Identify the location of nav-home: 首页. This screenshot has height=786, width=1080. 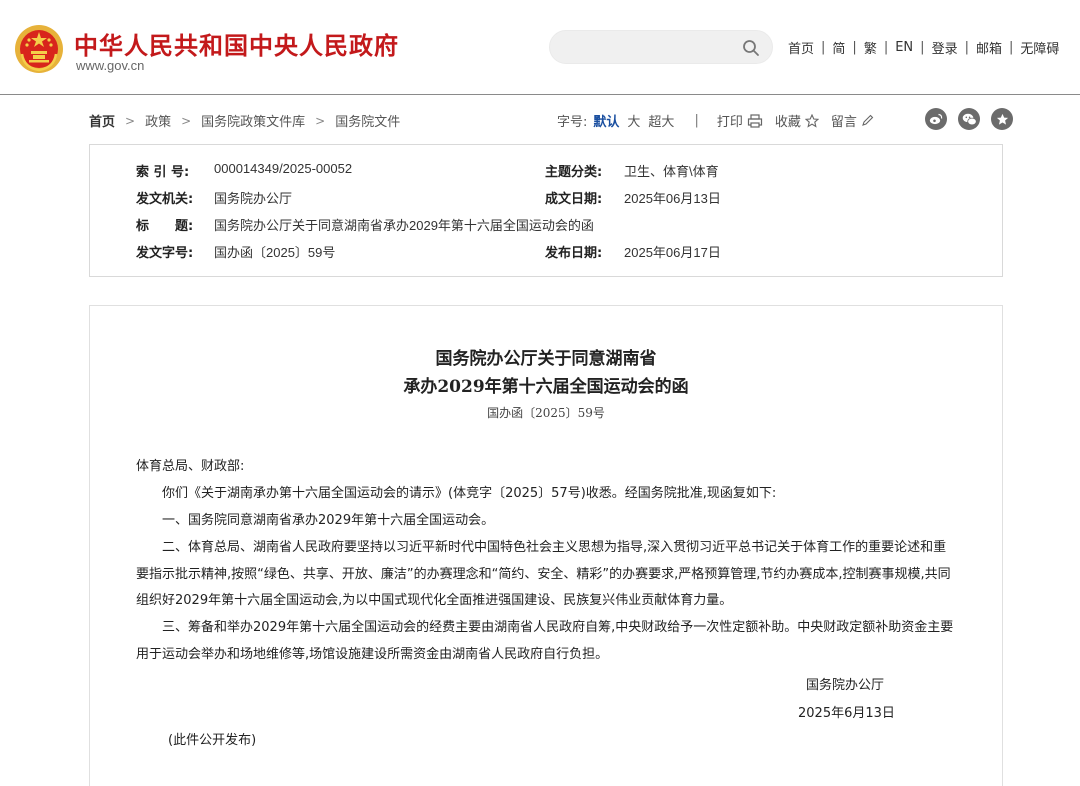
(801, 47).